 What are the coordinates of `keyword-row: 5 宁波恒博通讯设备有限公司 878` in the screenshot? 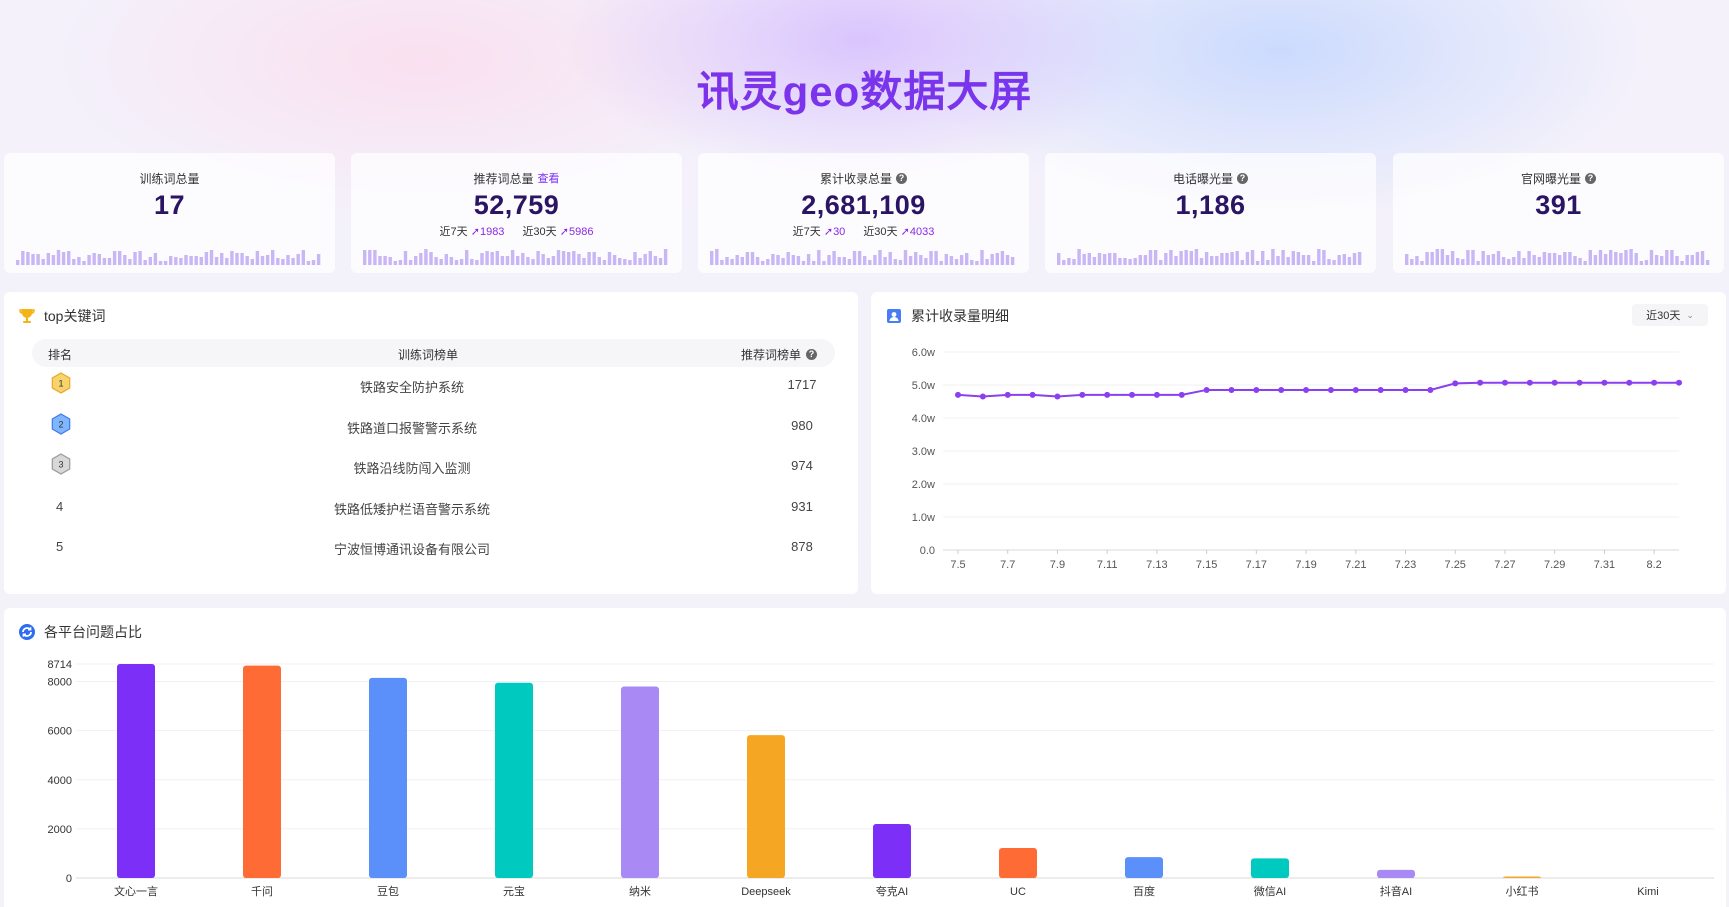 It's located at (433, 547).